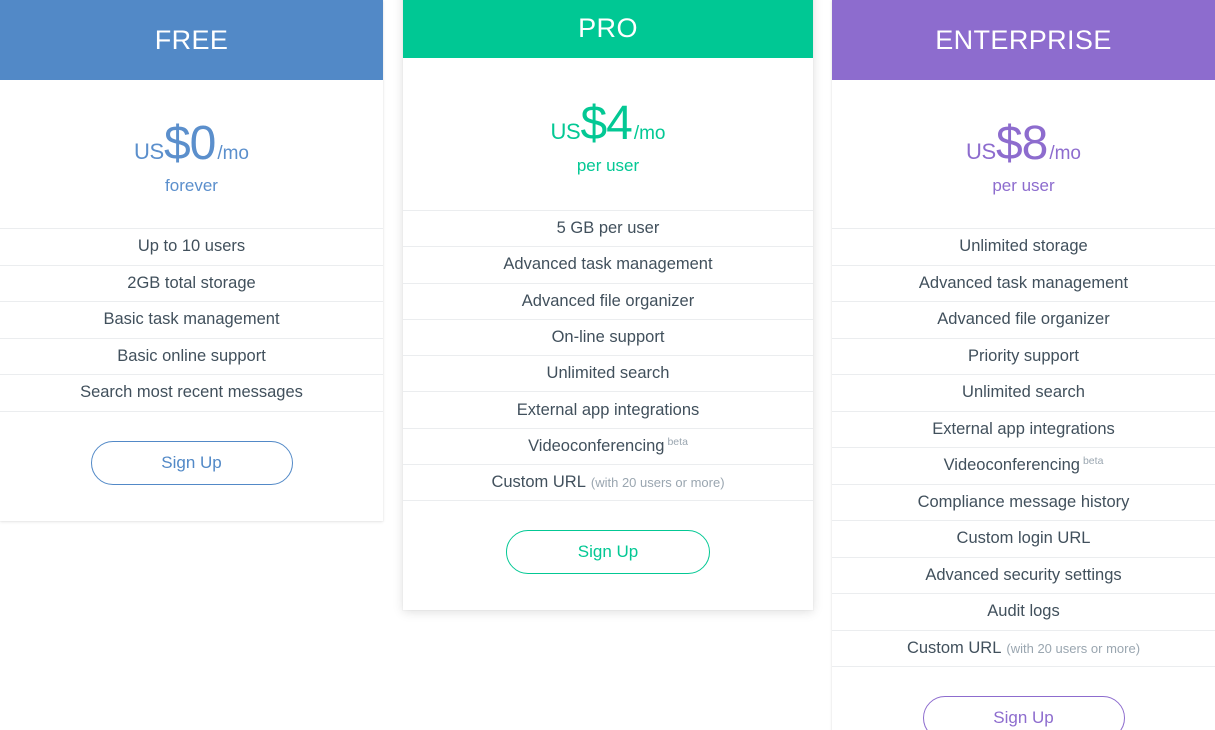 The image size is (1215, 730). I want to click on feature-row: Up to 10 users, so click(191, 247).